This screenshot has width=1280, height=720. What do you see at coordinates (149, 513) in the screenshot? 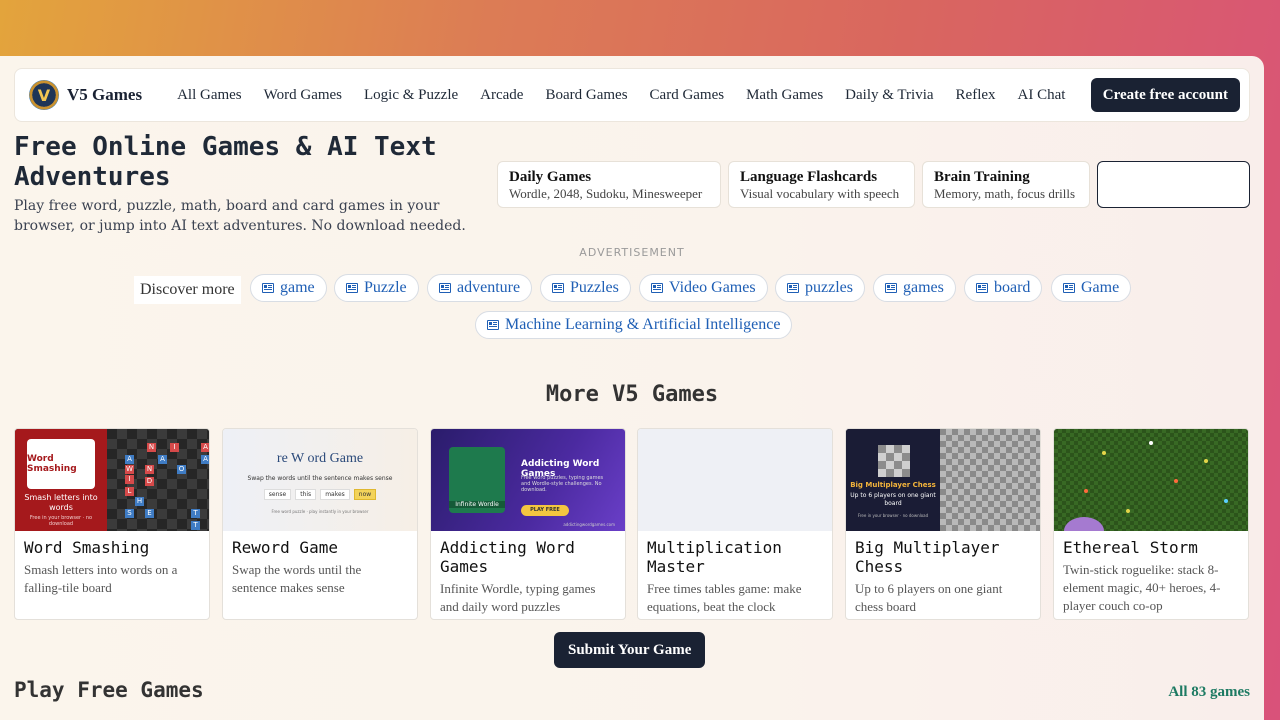
I see `letter-tile: E` at bounding box center [149, 513].